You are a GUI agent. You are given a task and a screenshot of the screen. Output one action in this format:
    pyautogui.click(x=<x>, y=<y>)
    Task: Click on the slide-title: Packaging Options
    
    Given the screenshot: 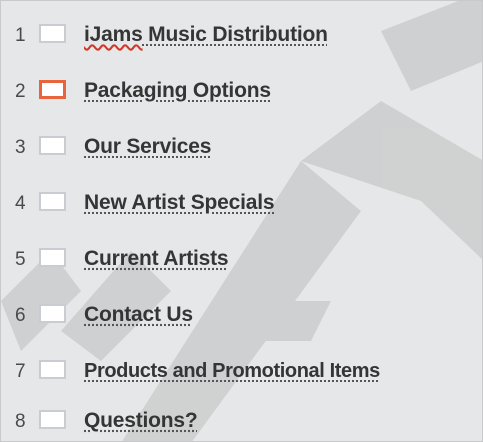 What is the action you would take?
    pyautogui.click(x=177, y=91)
    